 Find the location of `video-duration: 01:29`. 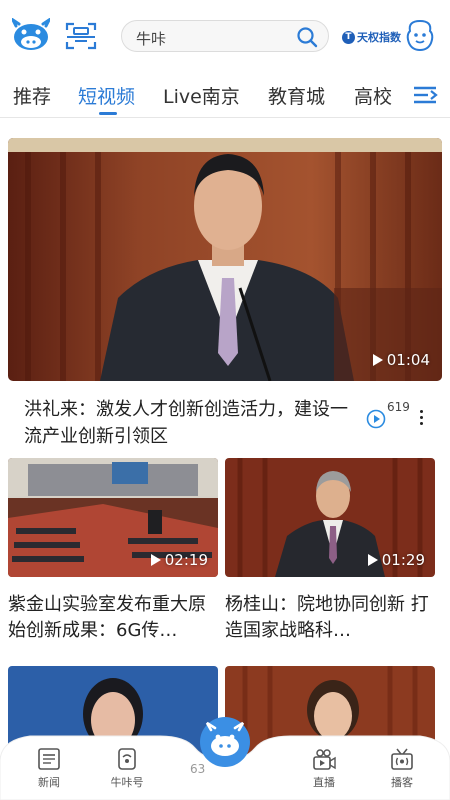

video-duration: 01:29 is located at coordinates (396, 560).